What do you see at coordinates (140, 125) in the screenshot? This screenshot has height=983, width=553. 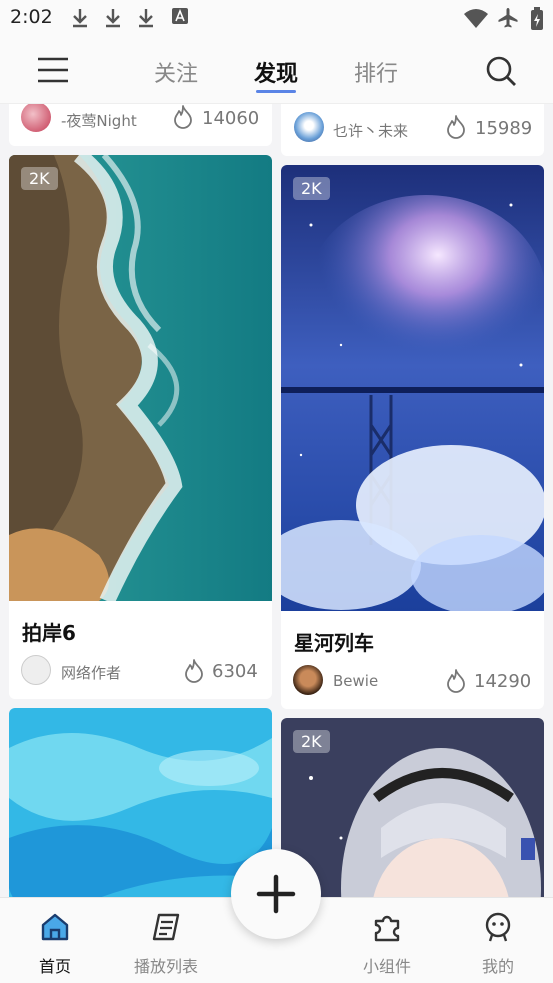 I see `wallpaper-card: -夜莺Night 14060` at bounding box center [140, 125].